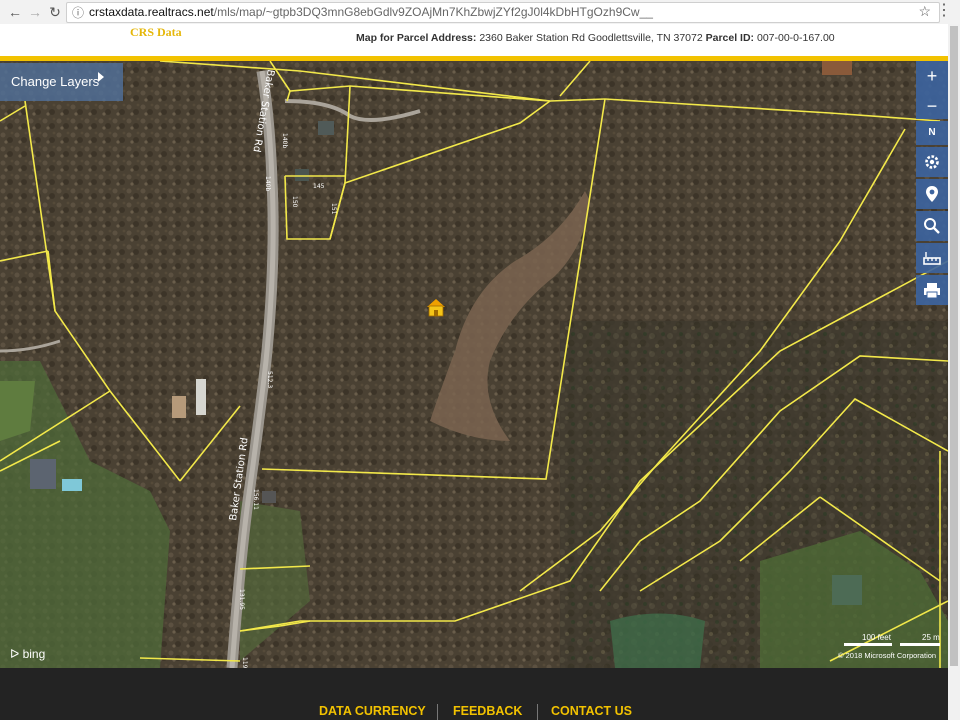 This screenshot has width=960, height=720. Describe the element at coordinates (876, 637) in the screenshot. I see `scale-feet-label: 100 feet` at that location.